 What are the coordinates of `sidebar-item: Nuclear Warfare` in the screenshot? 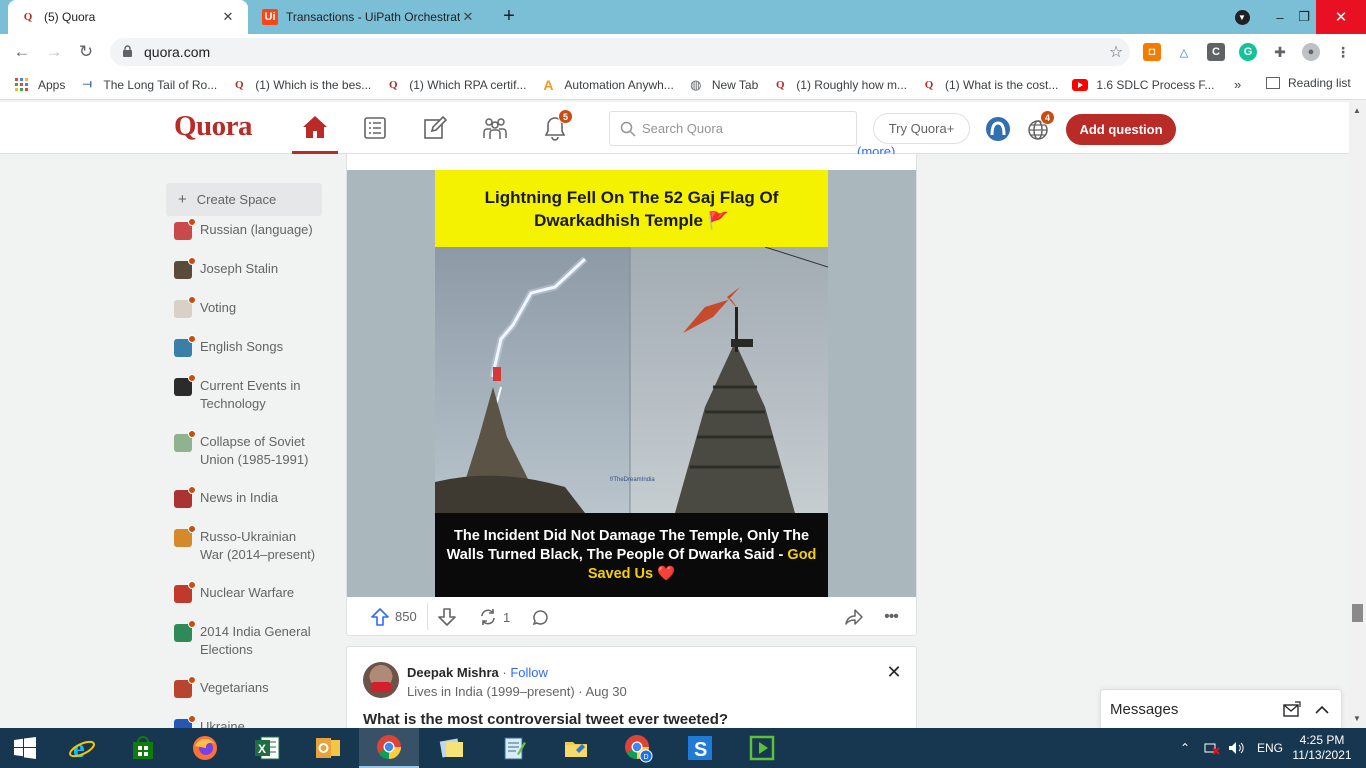 It's located at (244, 592).